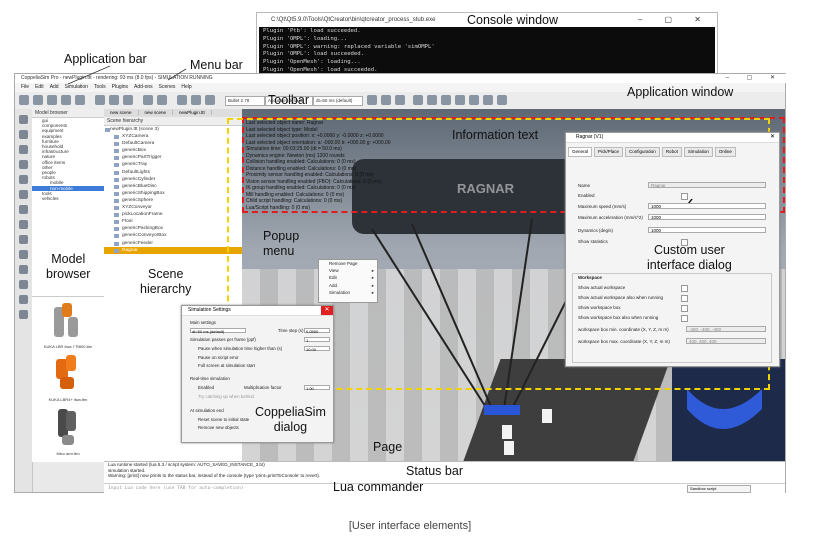 The height and width of the screenshot is (544, 820). Describe the element at coordinates (281, 243) in the screenshot. I see `callout-popup-menu: Popup menu` at that location.